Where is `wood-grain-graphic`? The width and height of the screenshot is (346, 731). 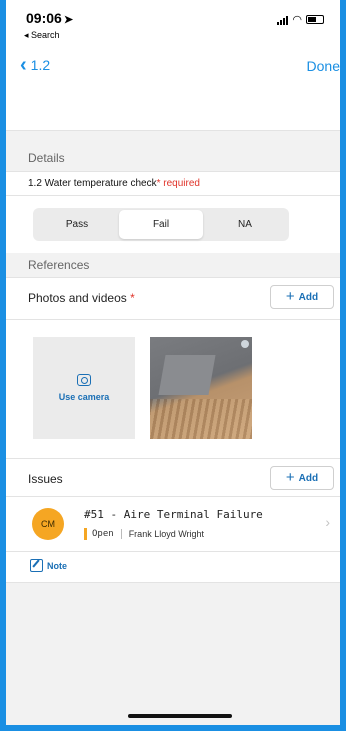 wood-grain-graphic is located at coordinates (201, 419).